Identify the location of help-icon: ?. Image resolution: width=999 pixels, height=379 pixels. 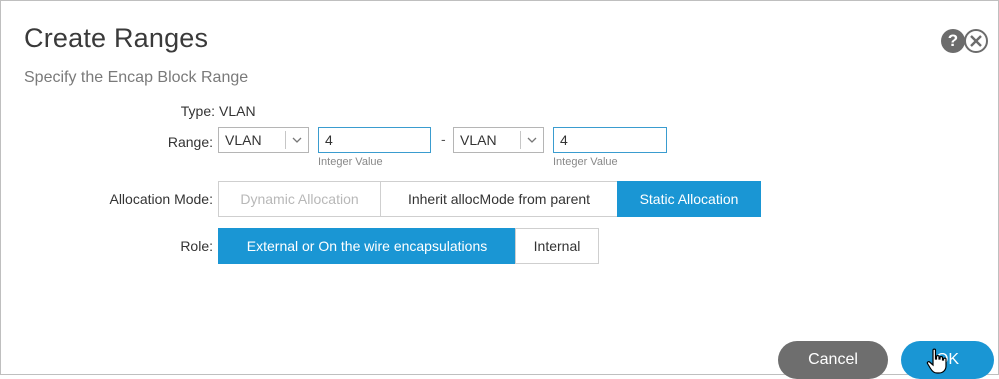
(953, 41).